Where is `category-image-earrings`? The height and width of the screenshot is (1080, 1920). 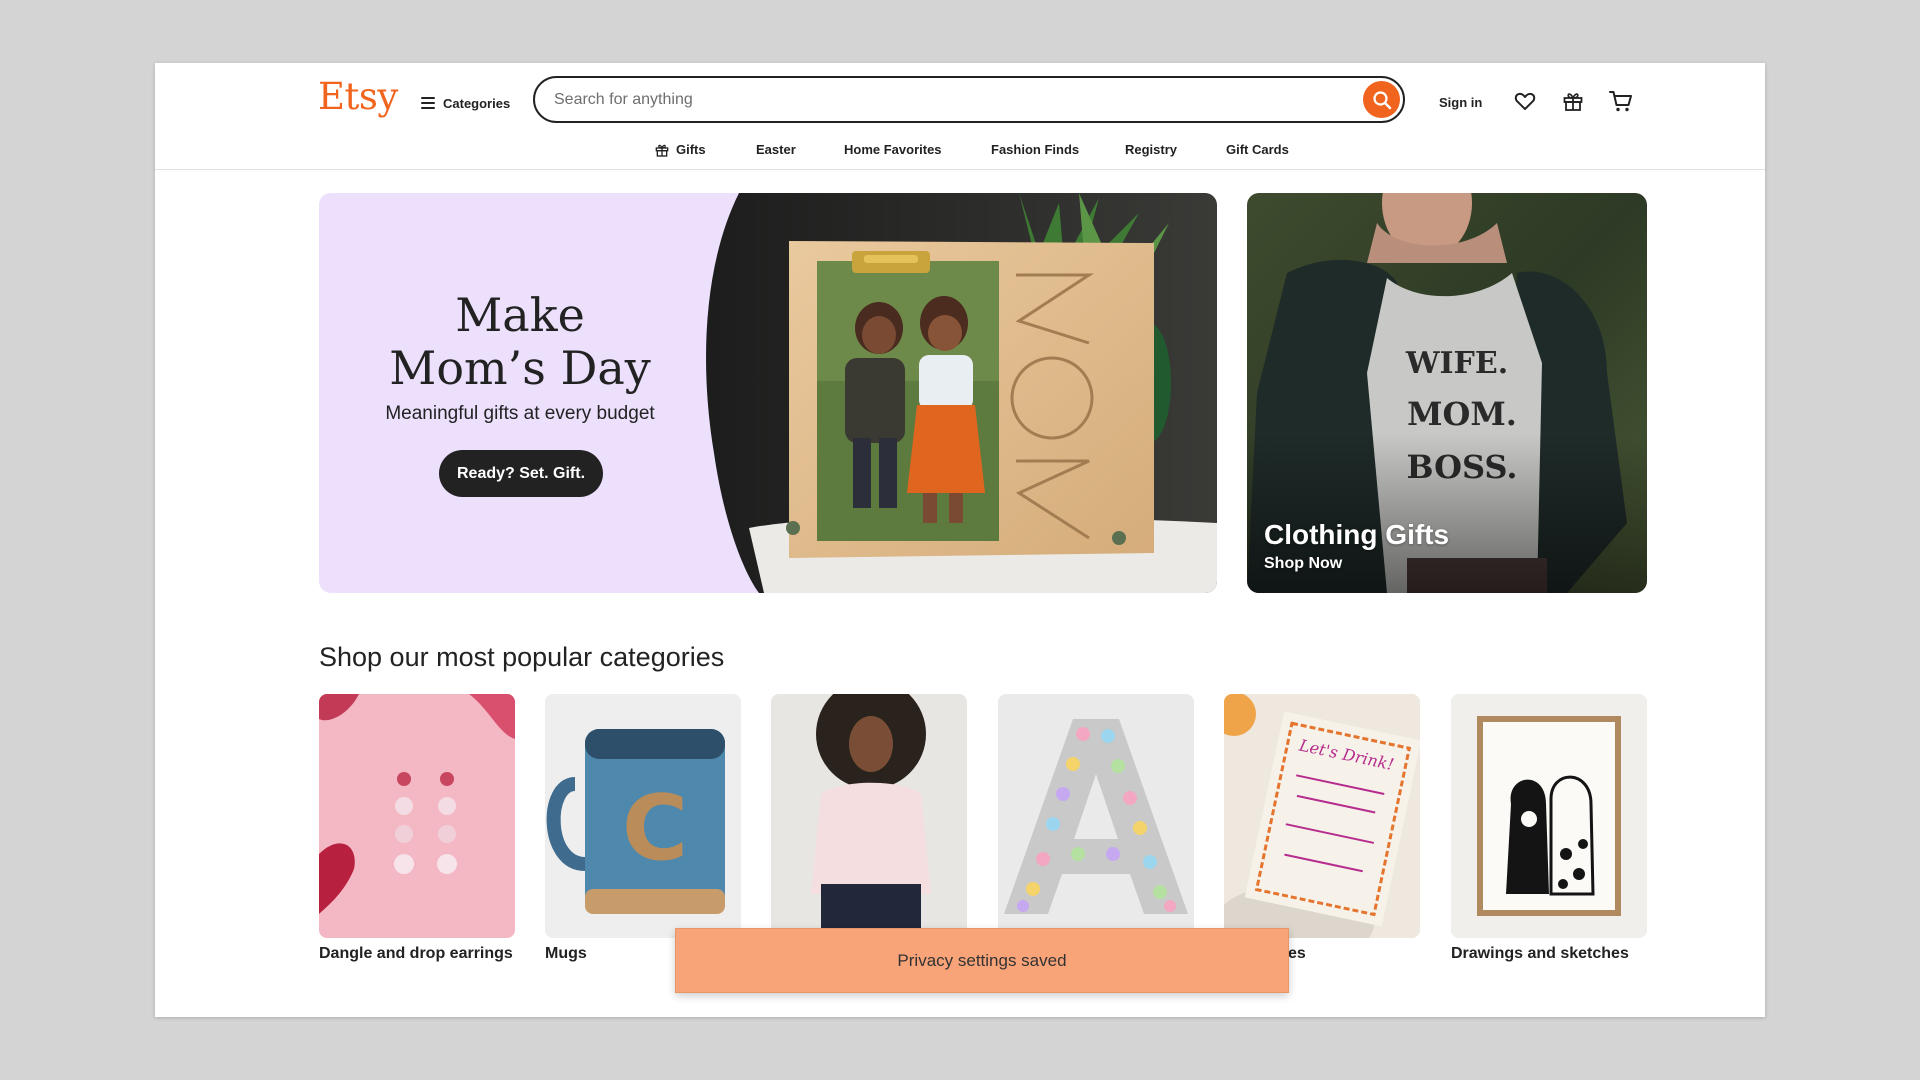 category-image-earrings is located at coordinates (417, 816).